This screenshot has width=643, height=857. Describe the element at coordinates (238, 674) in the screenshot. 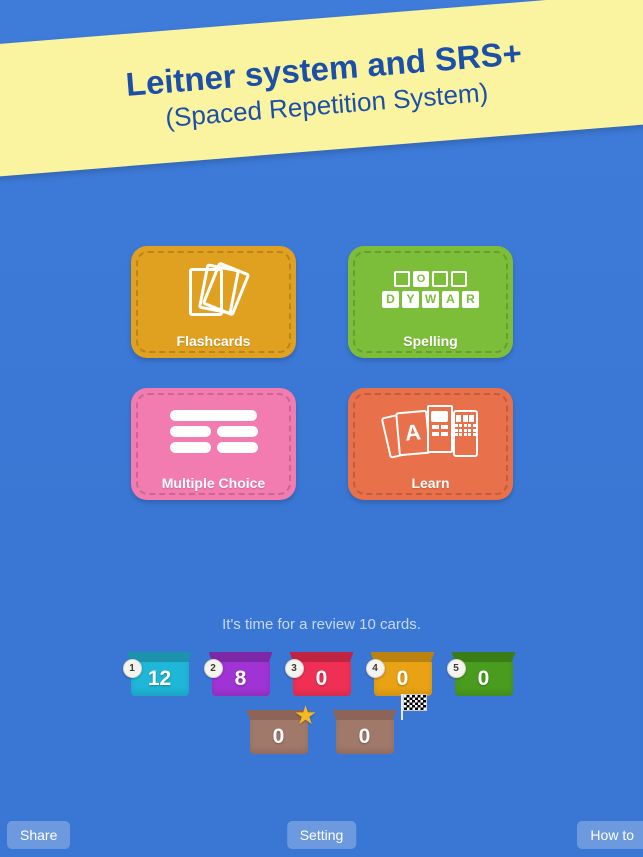

I see `leitner-box-2: 2 8` at that location.